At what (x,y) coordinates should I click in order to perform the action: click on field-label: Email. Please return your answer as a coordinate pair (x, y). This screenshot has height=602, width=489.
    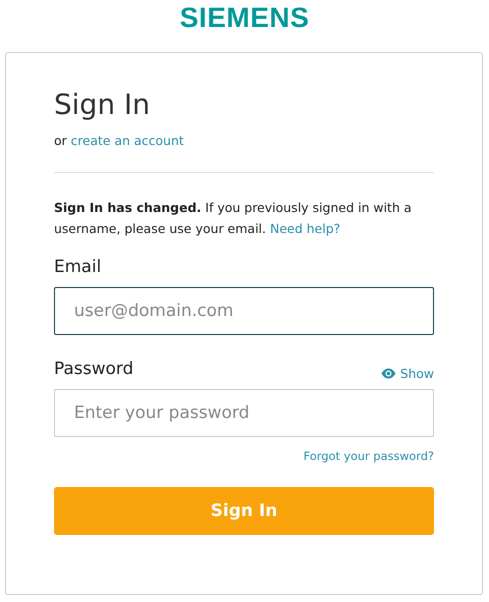
    Looking at the image, I should click on (78, 267).